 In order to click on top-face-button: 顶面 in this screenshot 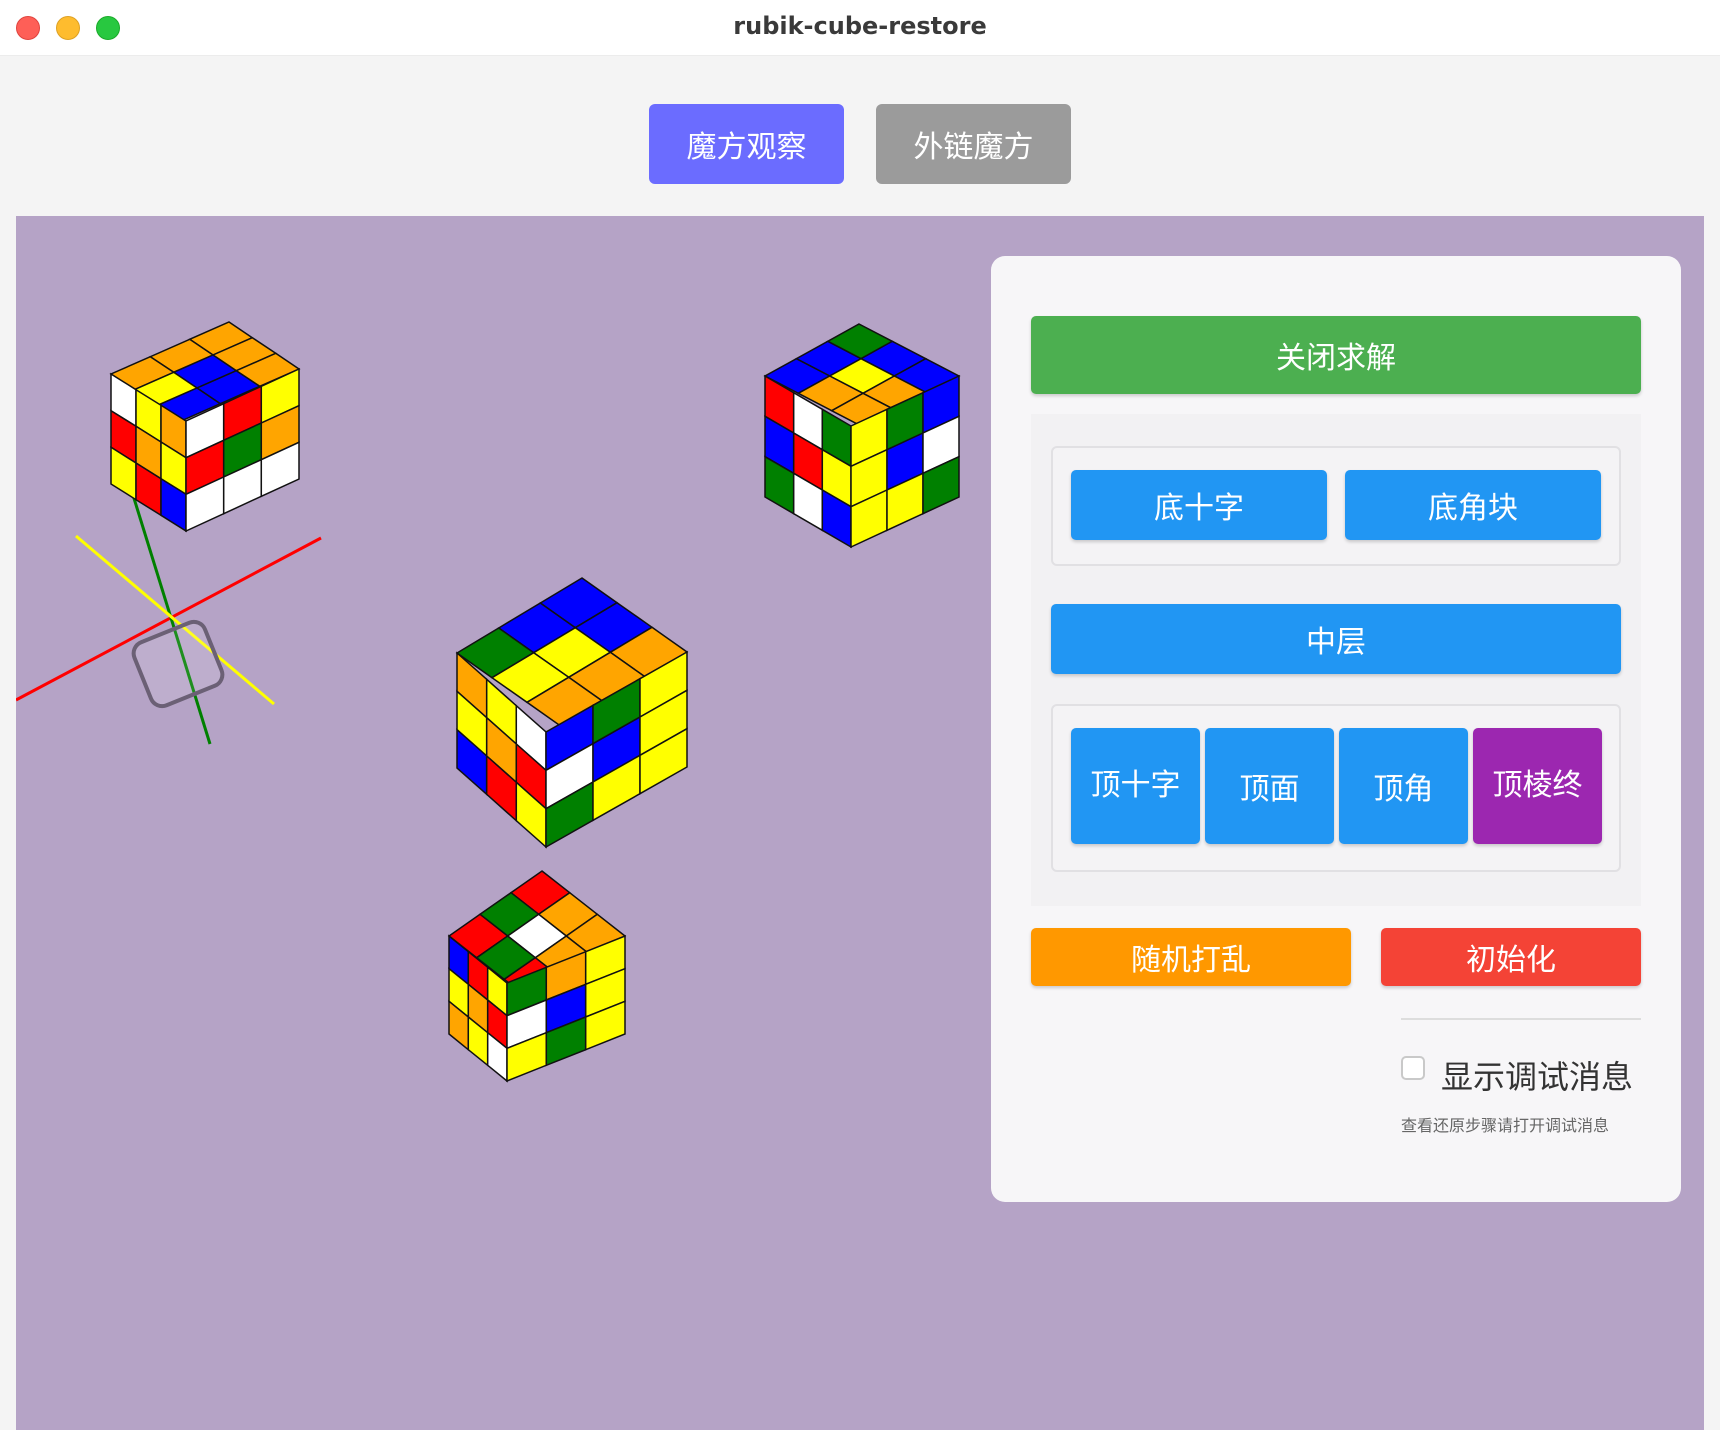, I will do `click(1269, 786)`.